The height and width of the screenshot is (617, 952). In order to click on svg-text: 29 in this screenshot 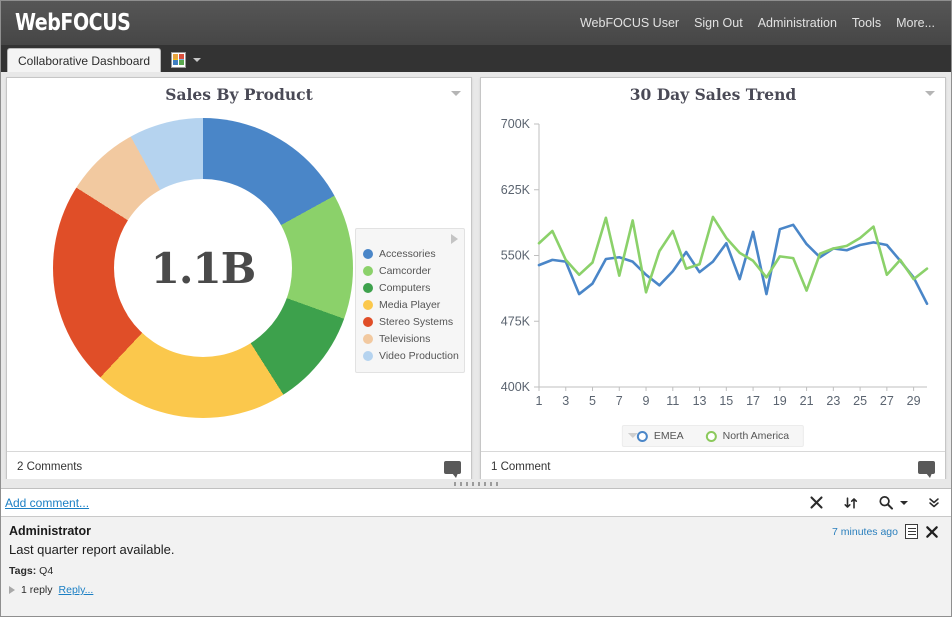, I will do `click(914, 401)`.